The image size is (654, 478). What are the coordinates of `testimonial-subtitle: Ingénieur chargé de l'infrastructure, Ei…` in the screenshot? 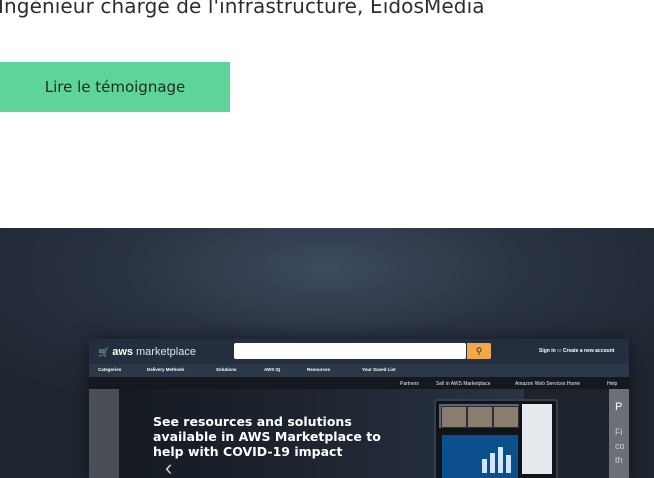 It's located at (242, 9).